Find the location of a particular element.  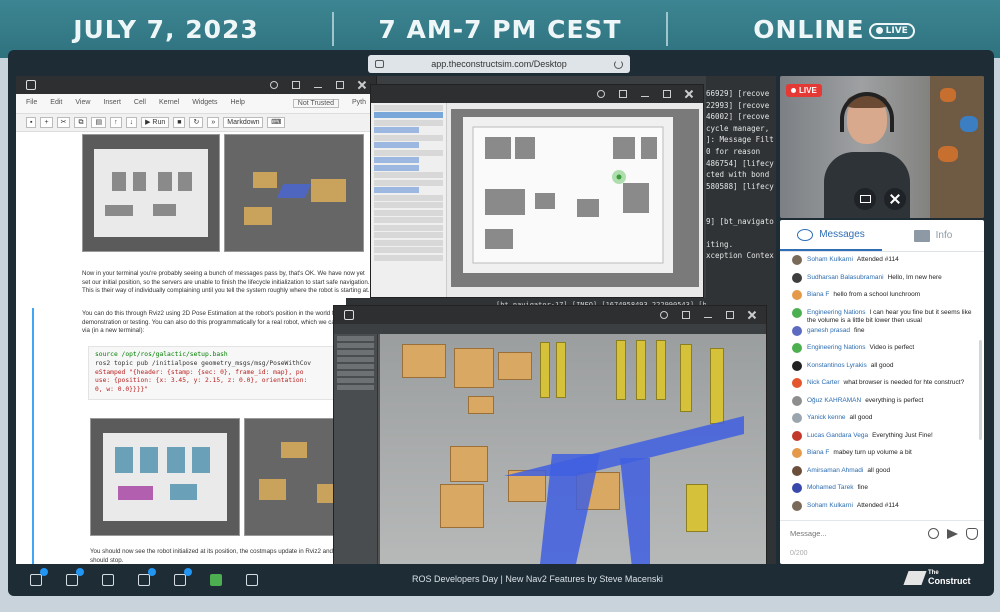

menu-cell: Cell is located at coordinates (140, 103).